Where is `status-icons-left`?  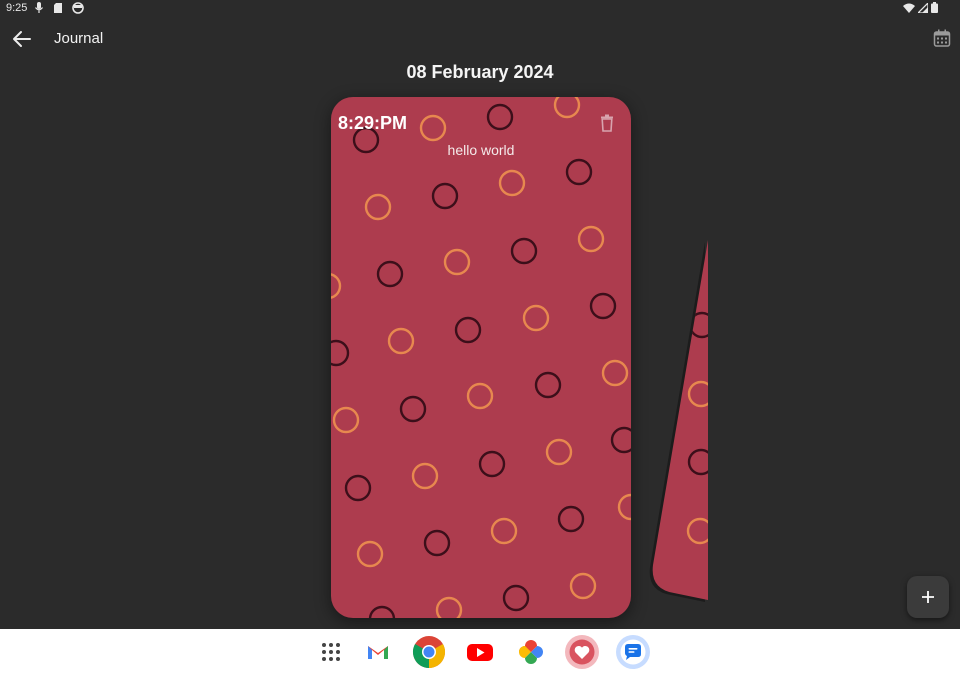
status-icons-left is located at coordinates (59, 8).